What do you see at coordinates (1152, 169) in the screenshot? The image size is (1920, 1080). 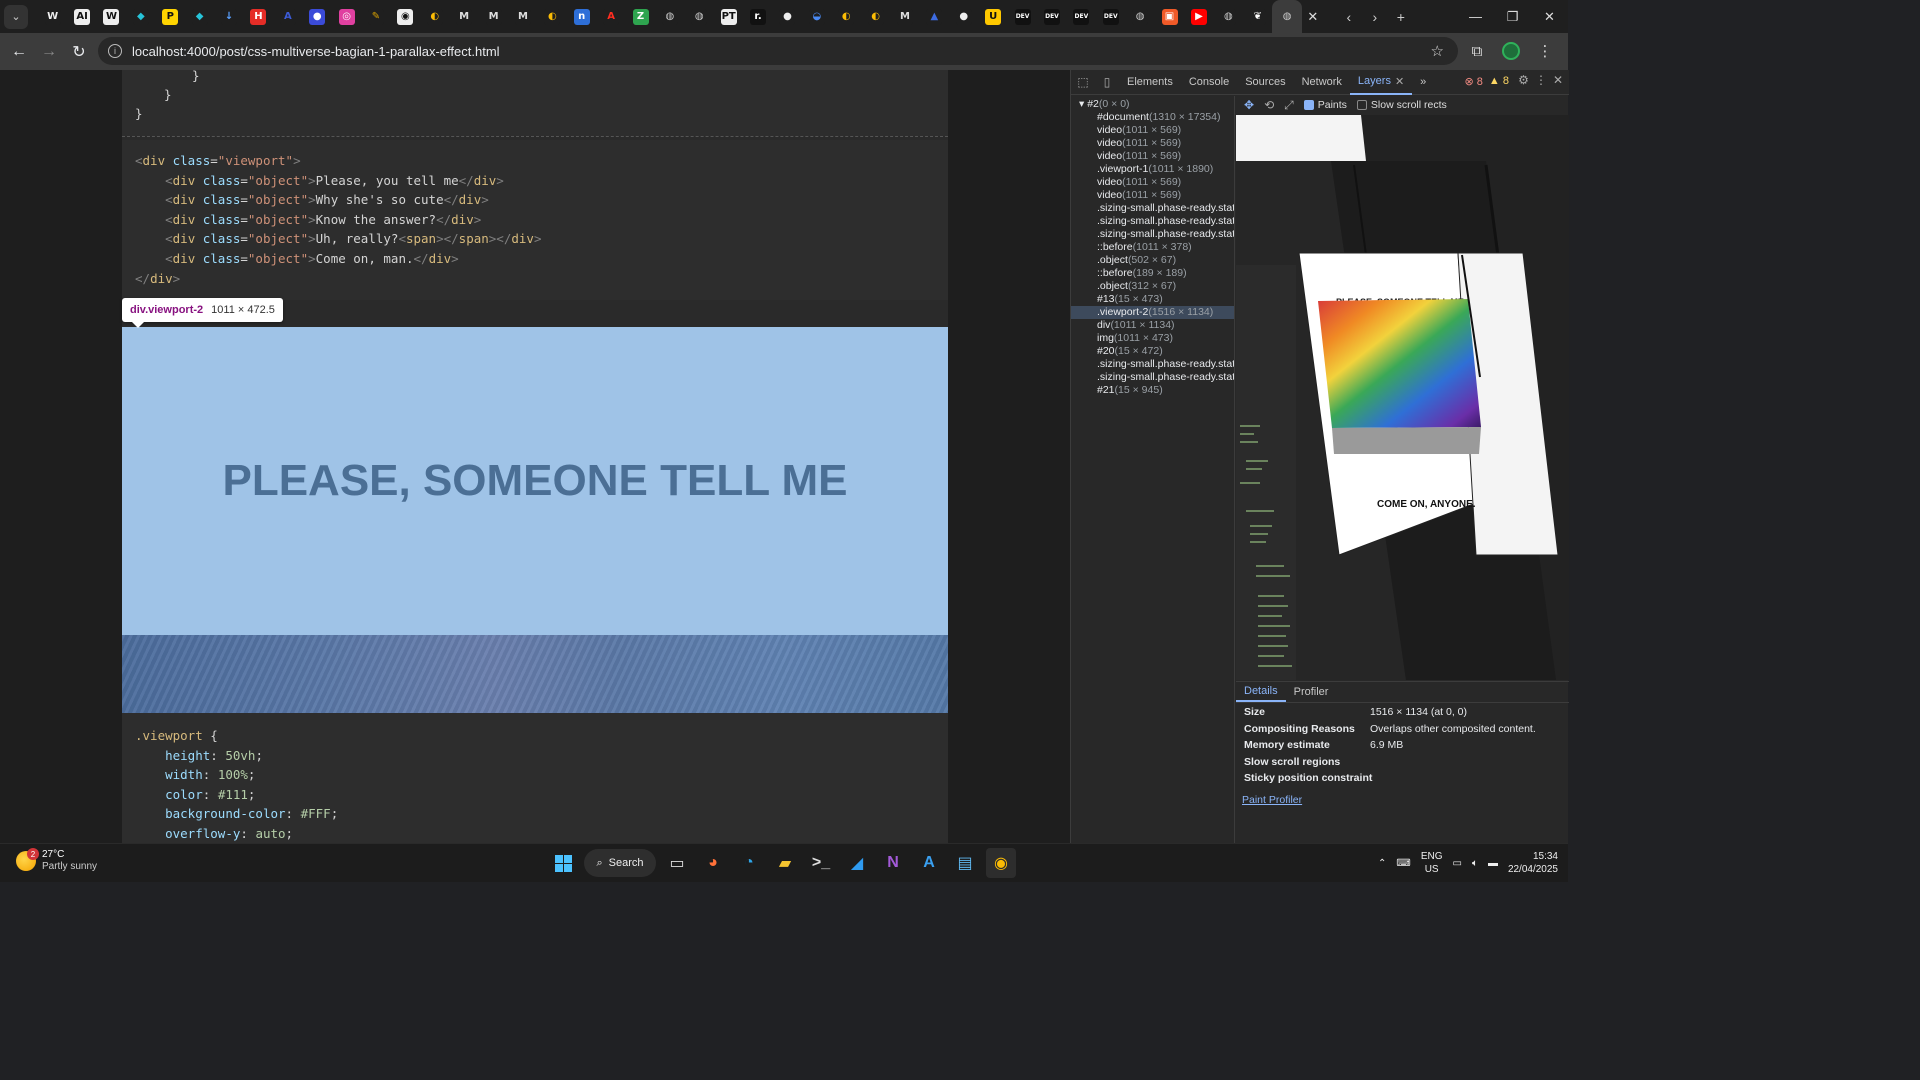 I see `layer-tree-item: .viewport-1(1011 × 1890)` at bounding box center [1152, 169].